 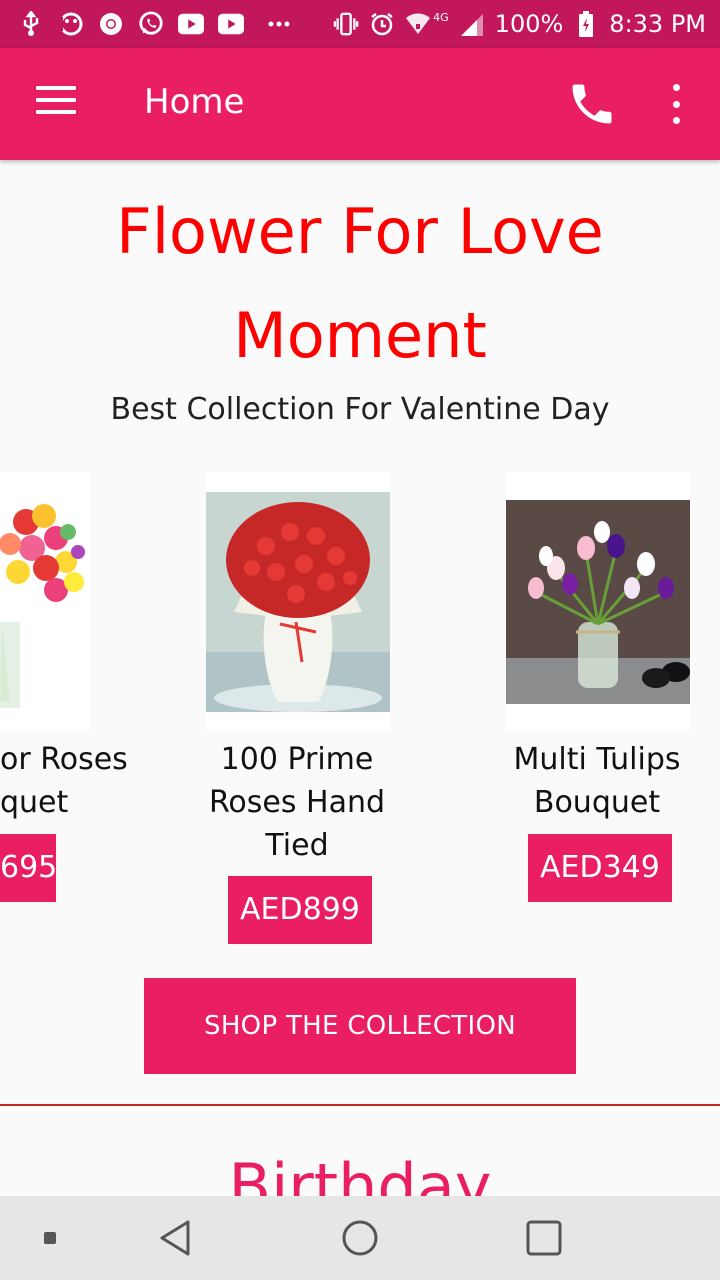 What do you see at coordinates (360, 335) in the screenshot?
I see `hero-title-line2: Moment` at bounding box center [360, 335].